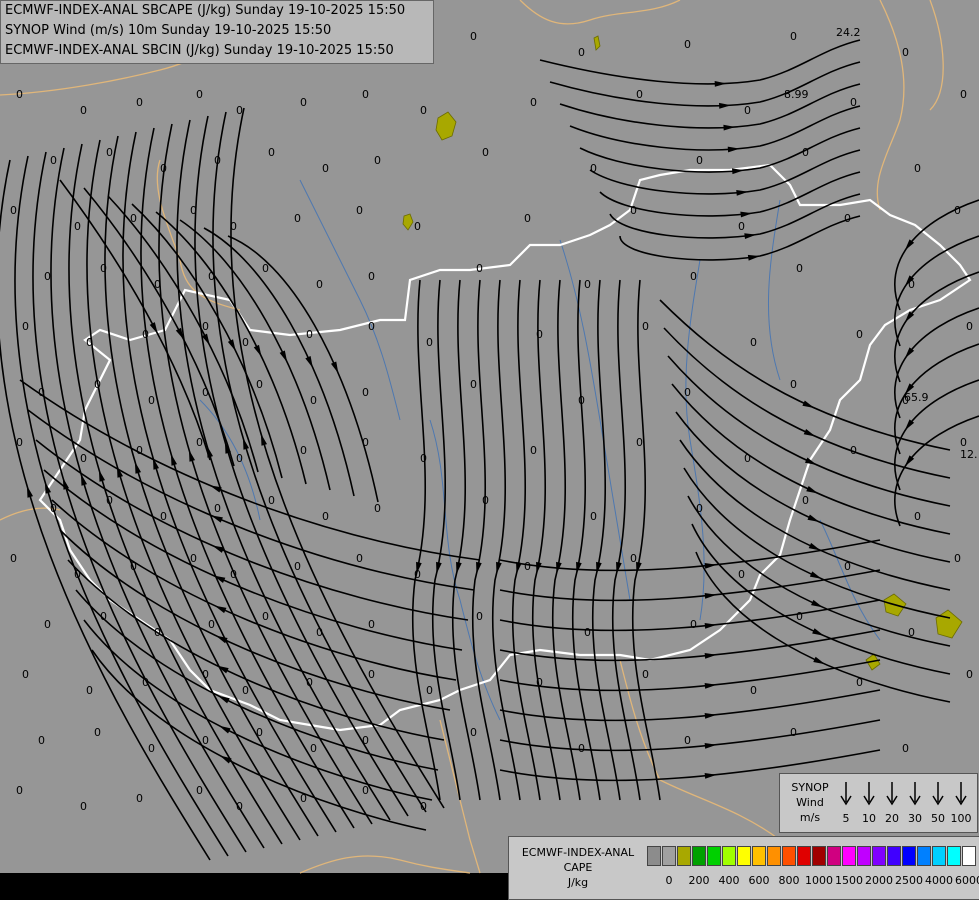 This screenshot has height=900, width=979. I want to click on index-value-labeled: 24.2, so click(848, 32).